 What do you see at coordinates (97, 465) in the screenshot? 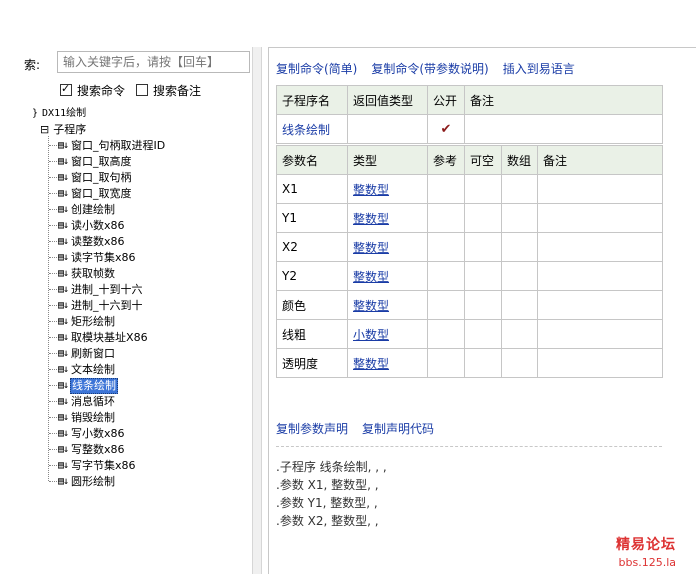
I see `tree-item: ▤↓ 写字节集x86` at bounding box center [97, 465].